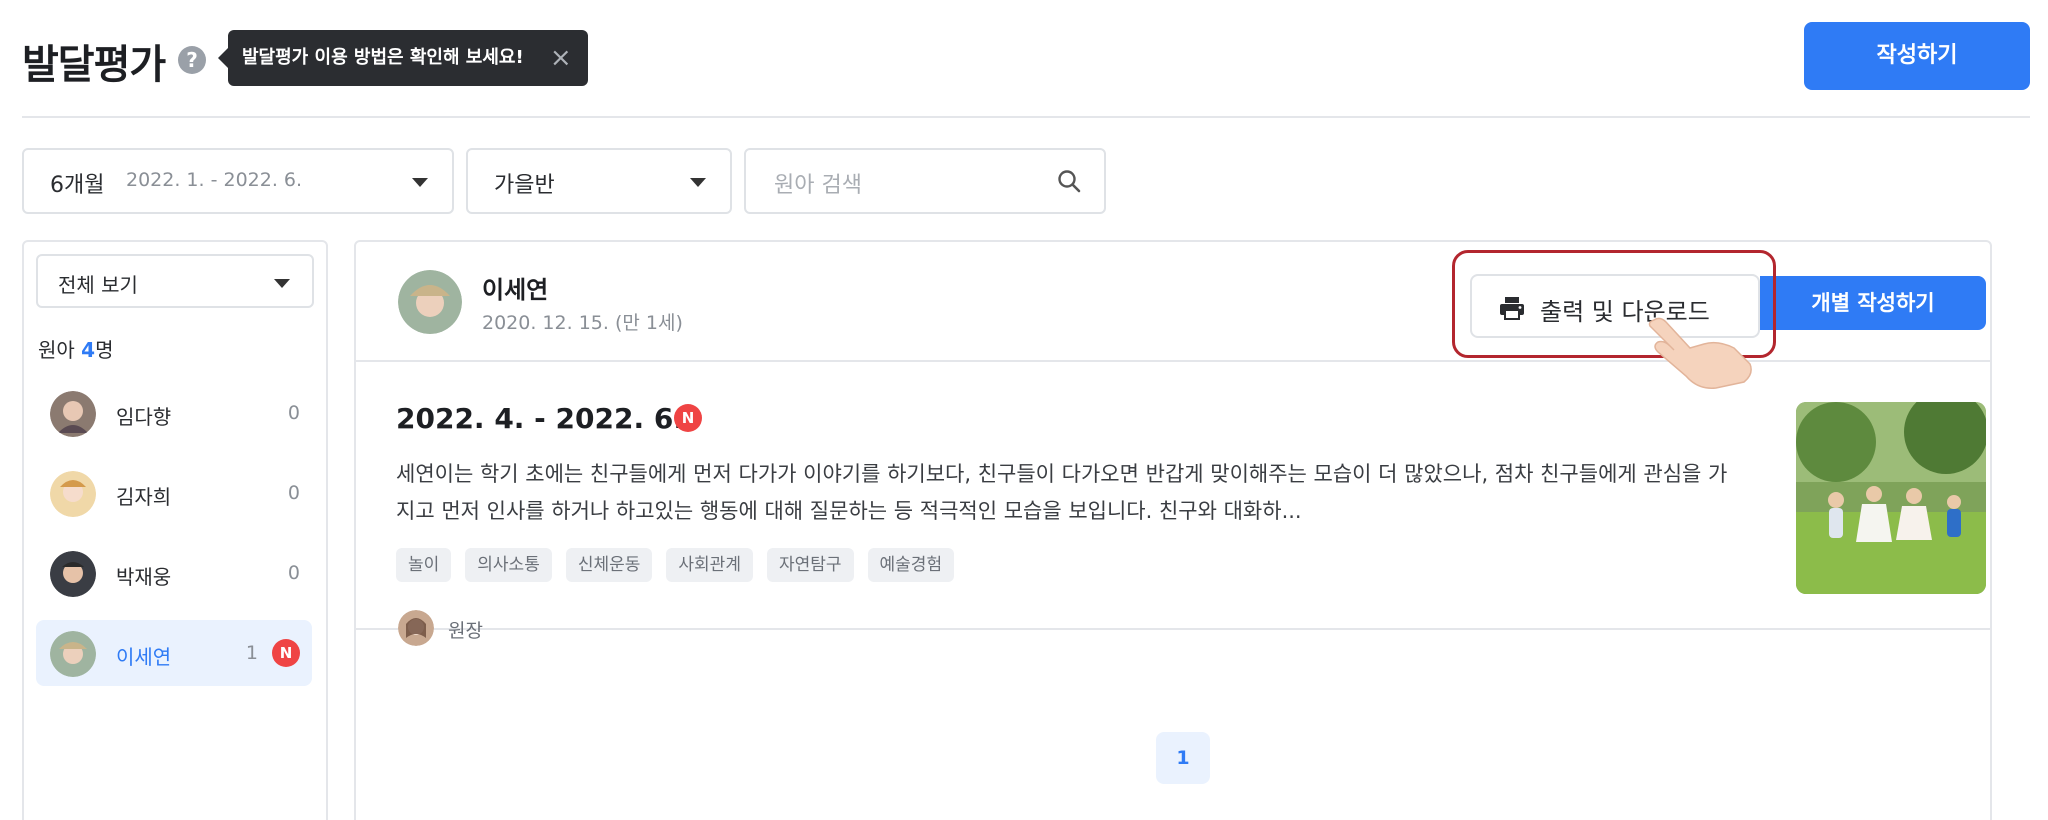 The width and height of the screenshot is (2048, 820). I want to click on tag: 자연탐구, so click(810, 565).